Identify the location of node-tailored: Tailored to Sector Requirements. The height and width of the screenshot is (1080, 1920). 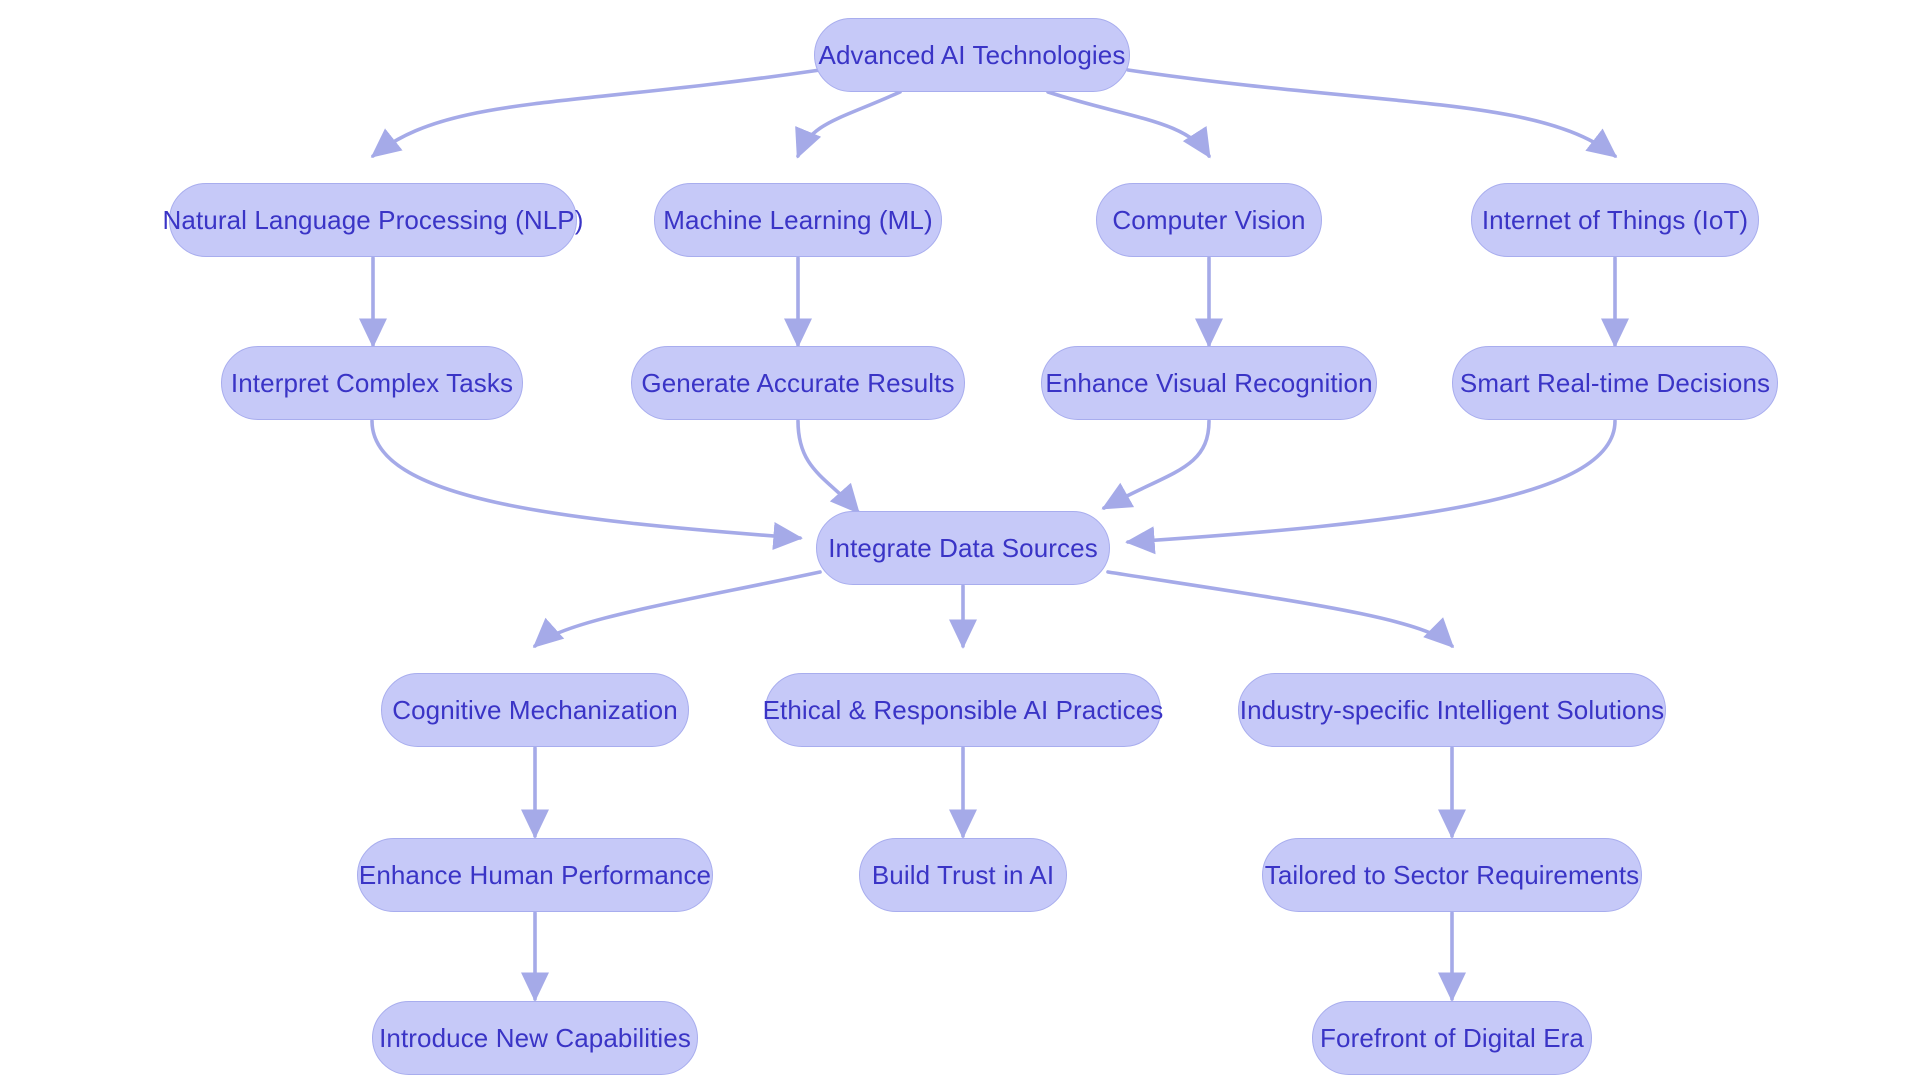
(1452, 875).